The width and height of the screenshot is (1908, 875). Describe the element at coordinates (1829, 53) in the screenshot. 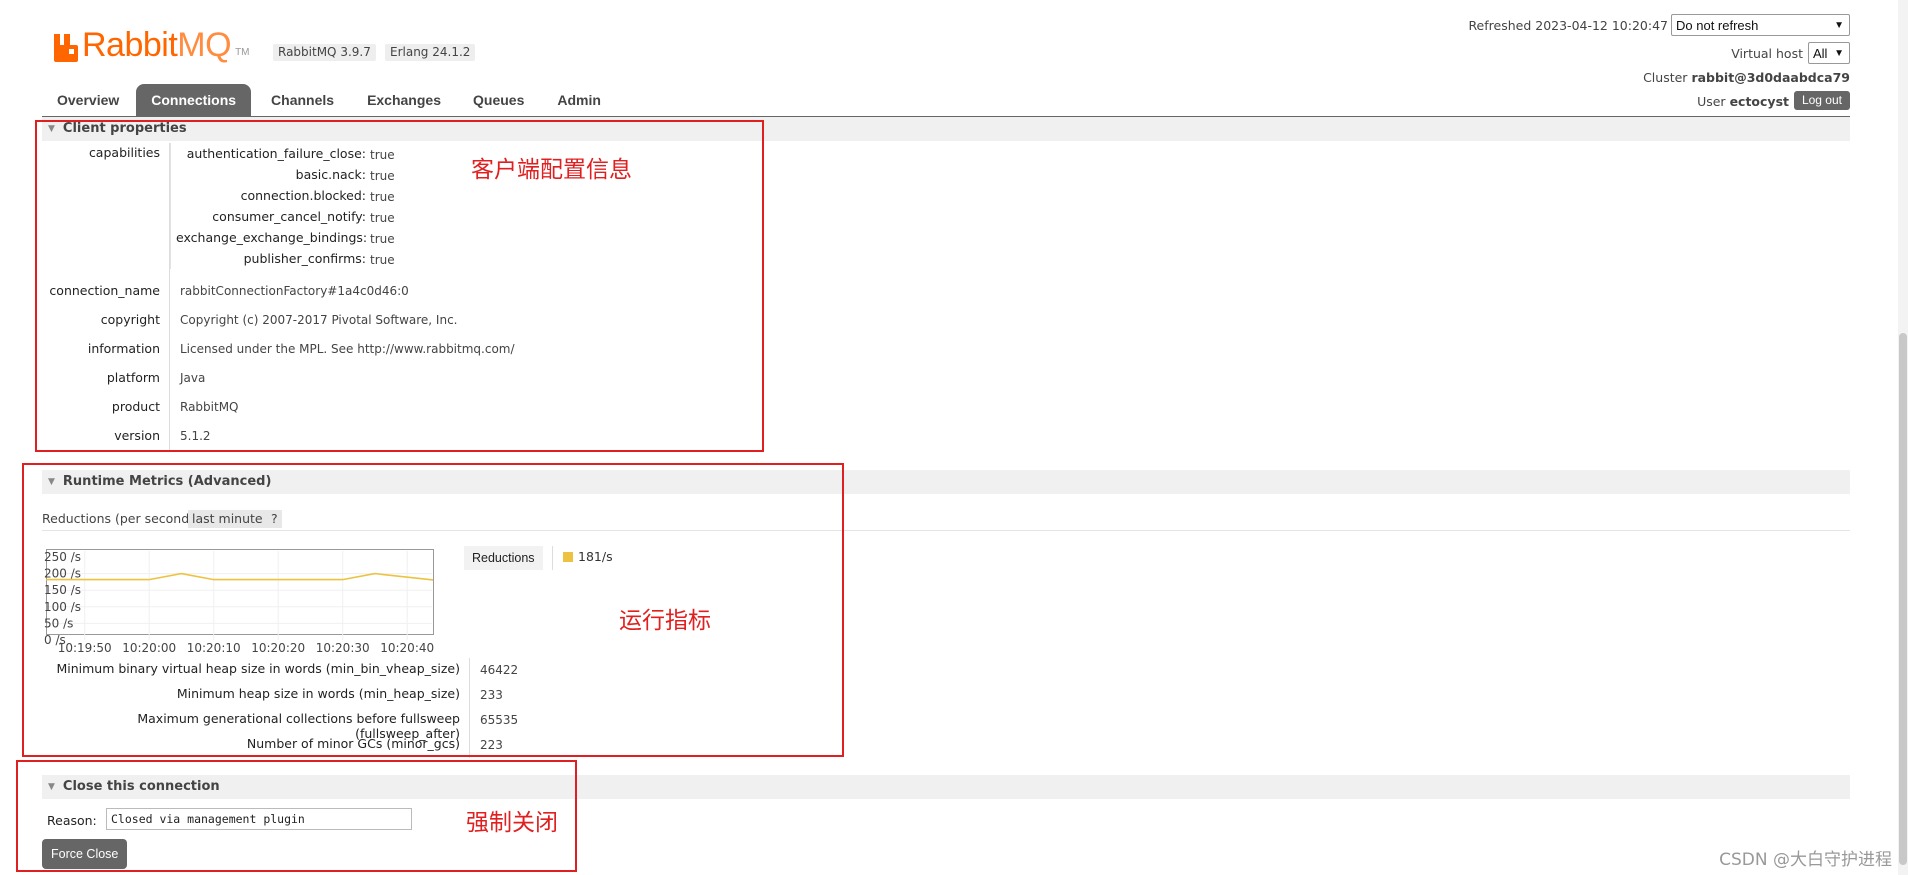

I see `virtual-host-select: All ▼` at that location.